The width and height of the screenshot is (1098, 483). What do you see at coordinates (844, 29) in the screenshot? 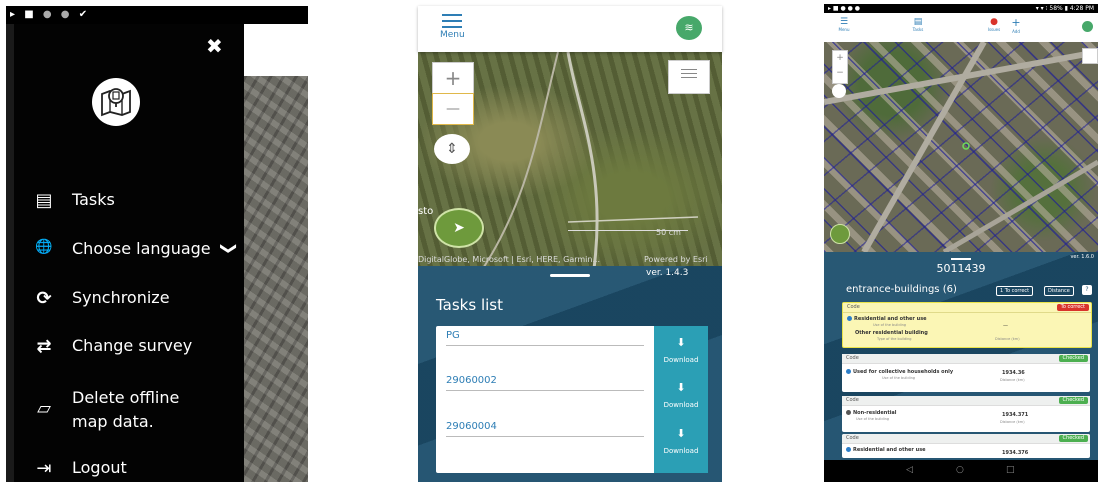
I see `nav-menu-label: Menu` at bounding box center [844, 29].